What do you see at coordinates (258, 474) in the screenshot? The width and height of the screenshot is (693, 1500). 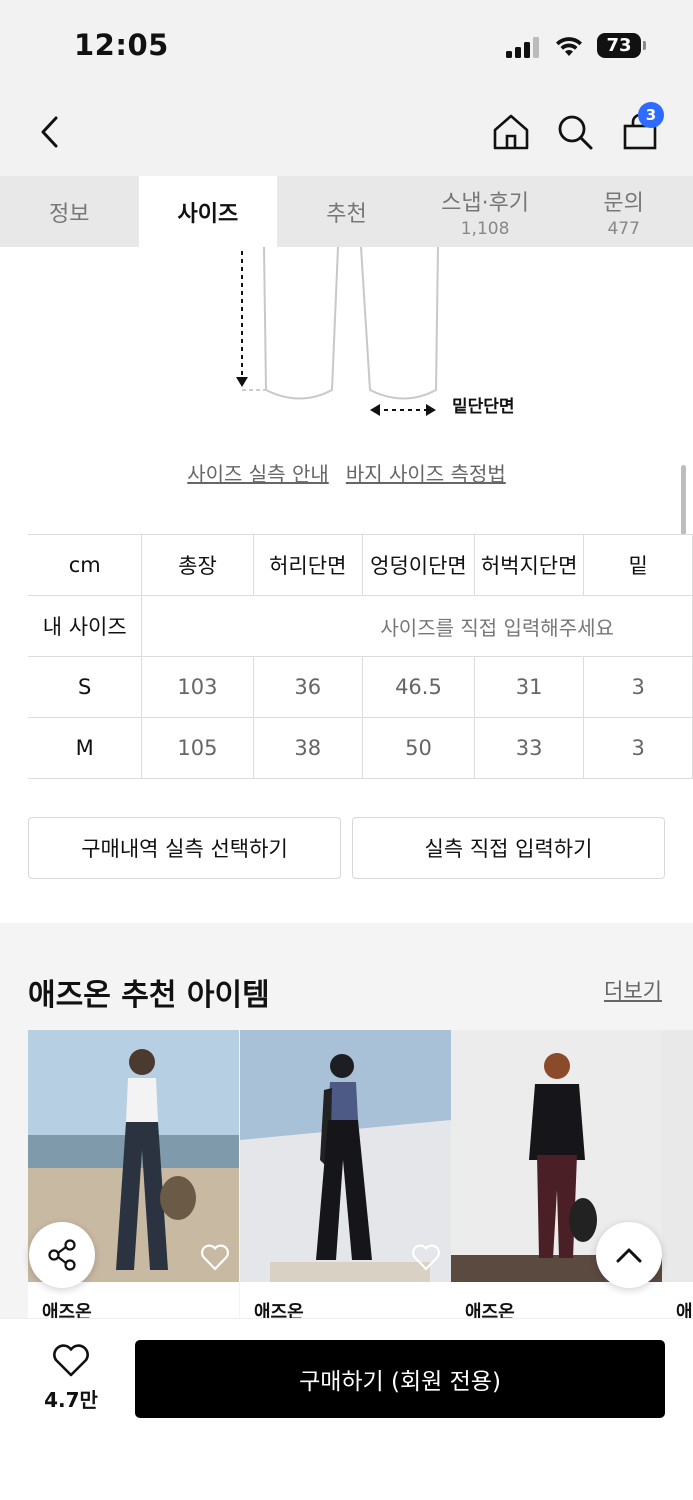 I see `size-guide-link: 사이즈 실측 안내` at bounding box center [258, 474].